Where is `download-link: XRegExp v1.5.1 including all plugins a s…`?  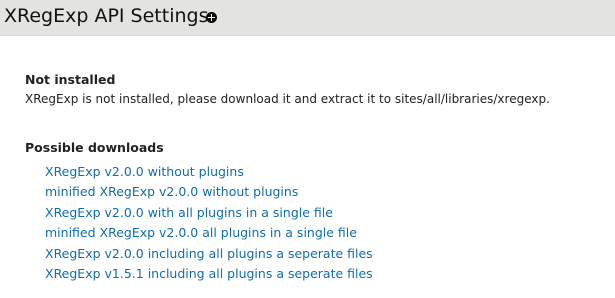
download-link: XRegExp v1.5.1 including all plugins a s… is located at coordinates (209, 273).